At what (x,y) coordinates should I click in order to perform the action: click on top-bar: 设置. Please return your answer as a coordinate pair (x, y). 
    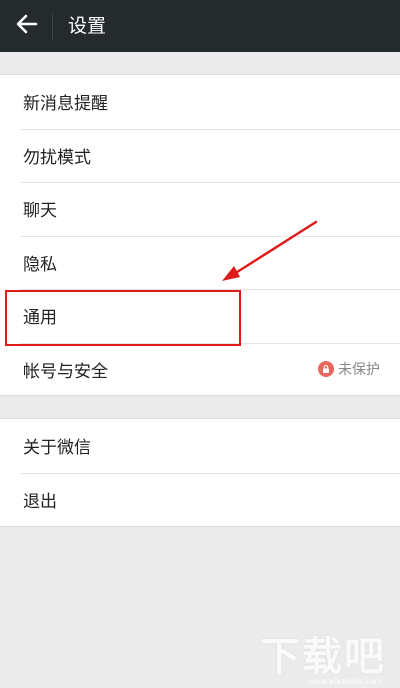
    Looking at the image, I should click on (200, 26).